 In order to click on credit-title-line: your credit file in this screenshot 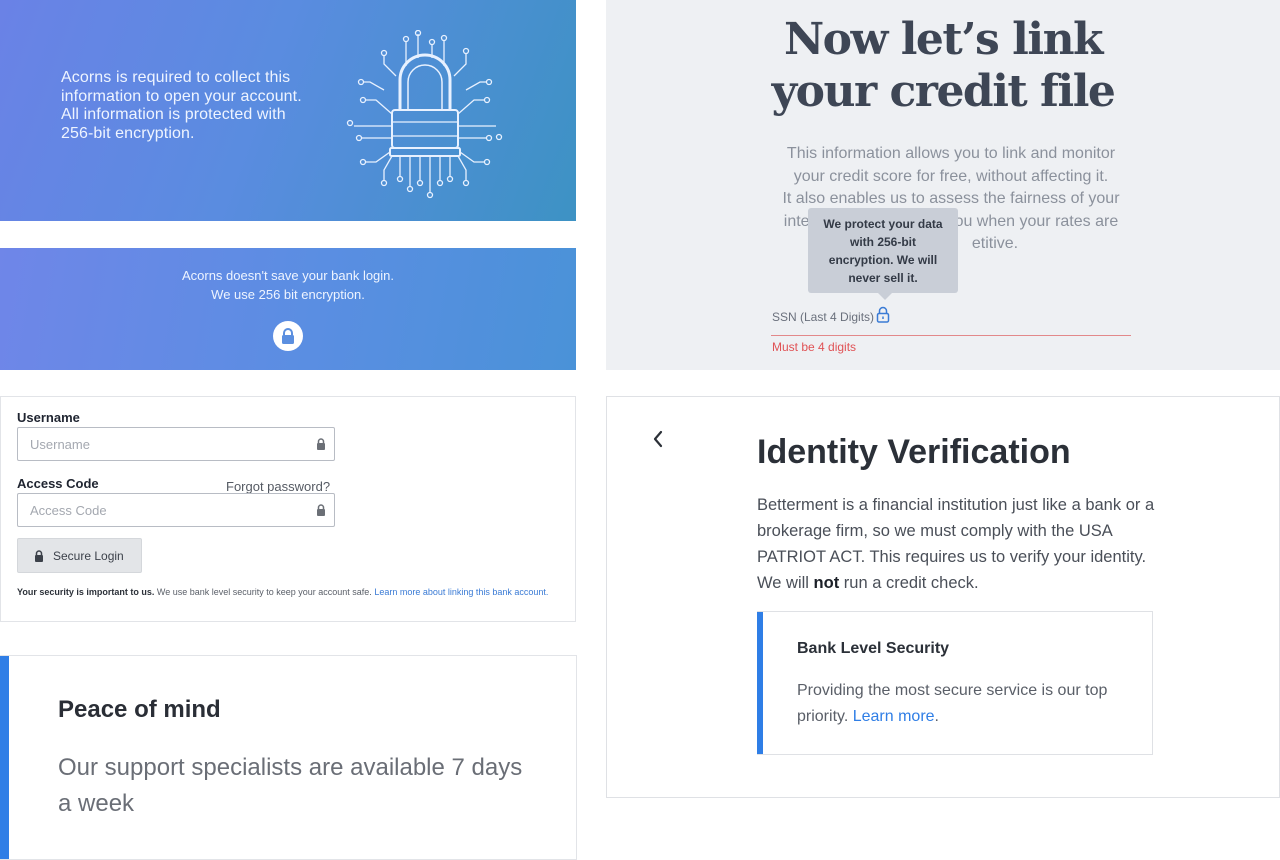, I will do `click(943, 91)`.